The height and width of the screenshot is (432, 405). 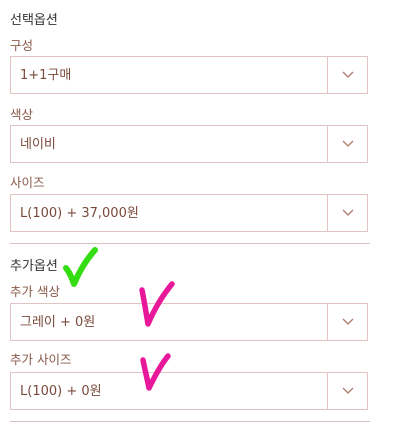 What do you see at coordinates (35, 291) in the screenshot?
I see `extra-color-label: 추가 색상` at bounding box center [35, 291].